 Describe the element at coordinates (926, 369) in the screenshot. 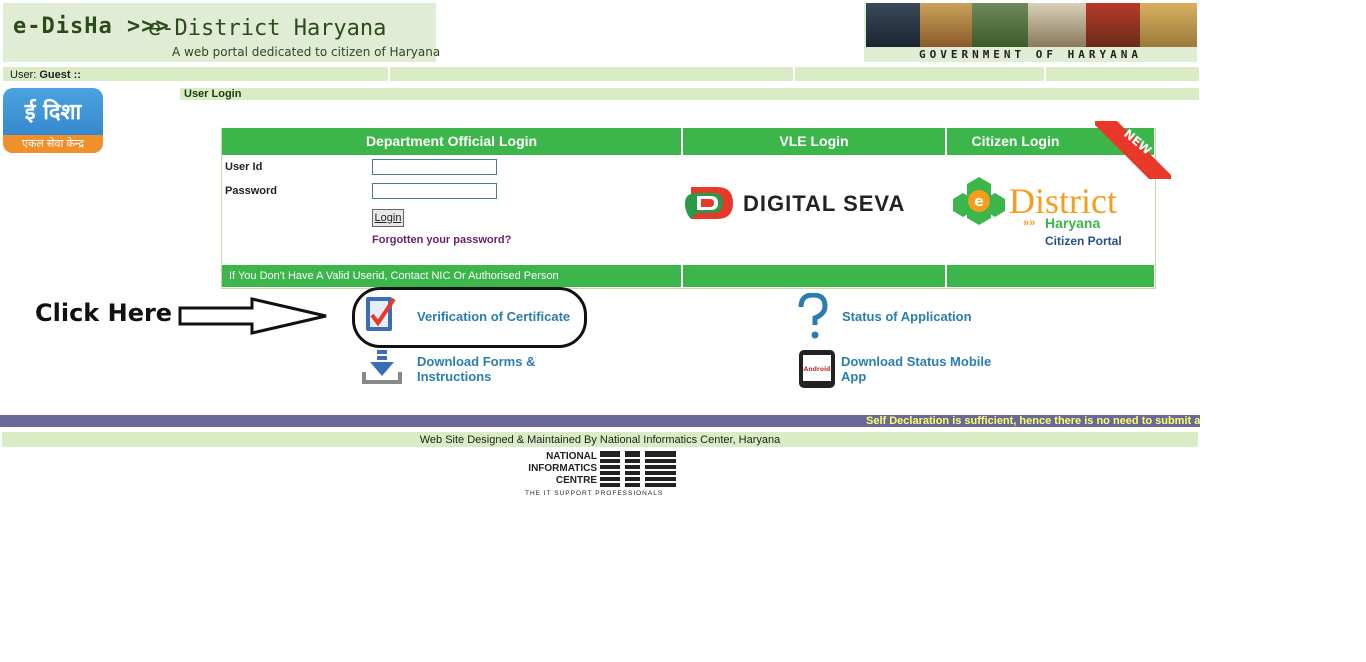

I see `mobile-app-link: Download Status Mobile App` at that location.